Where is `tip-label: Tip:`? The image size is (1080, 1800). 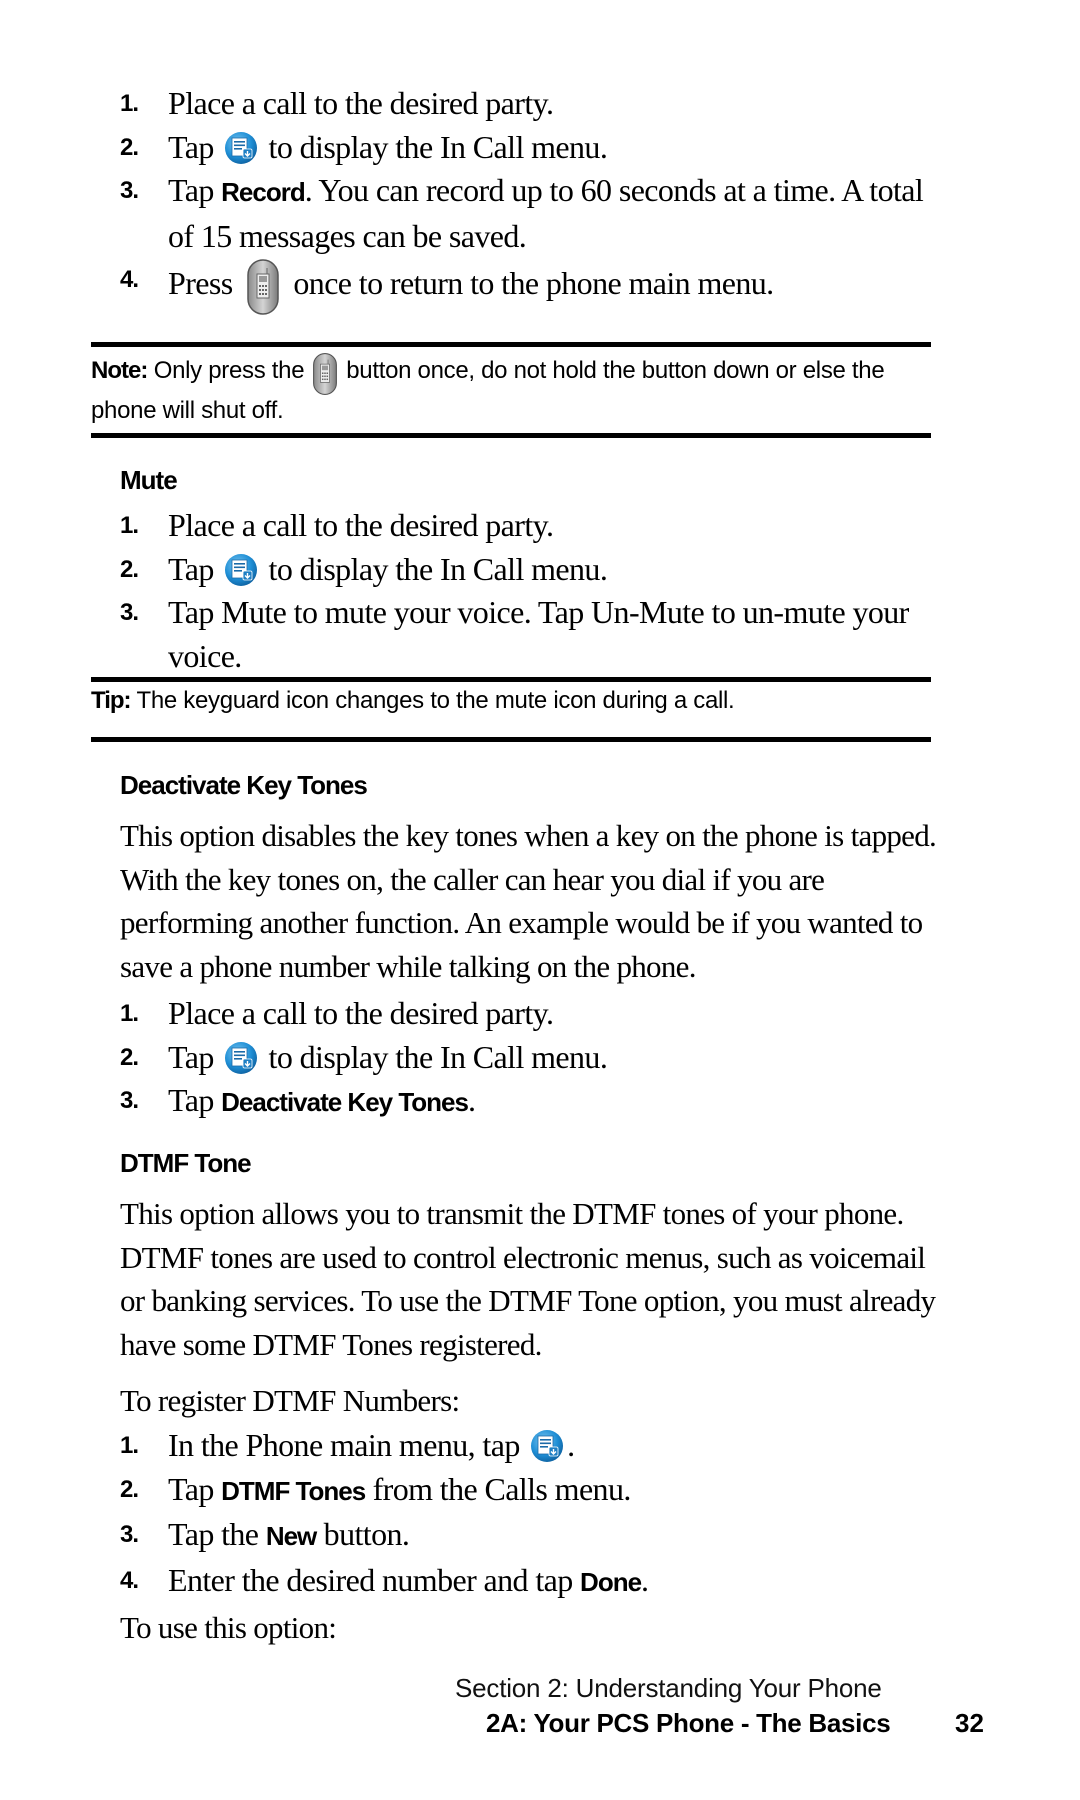
tip-label: Tip: is located at coordinates (111, 700).